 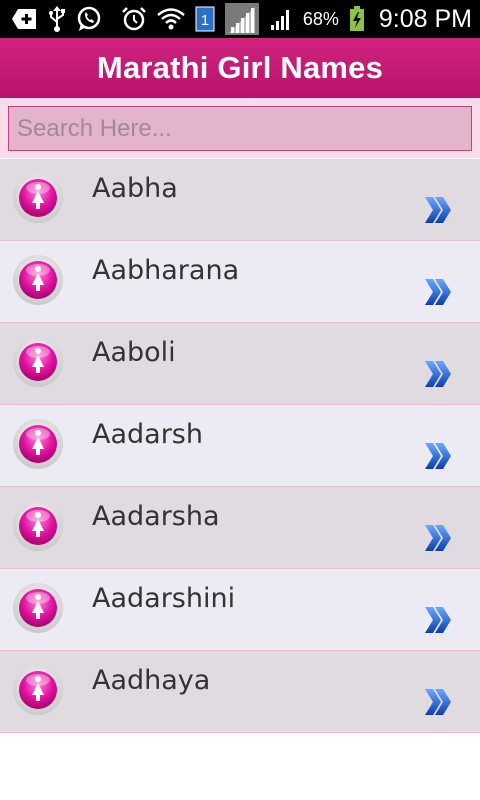 I want to click on sim-icon: 1, so click(x=205, y=19).